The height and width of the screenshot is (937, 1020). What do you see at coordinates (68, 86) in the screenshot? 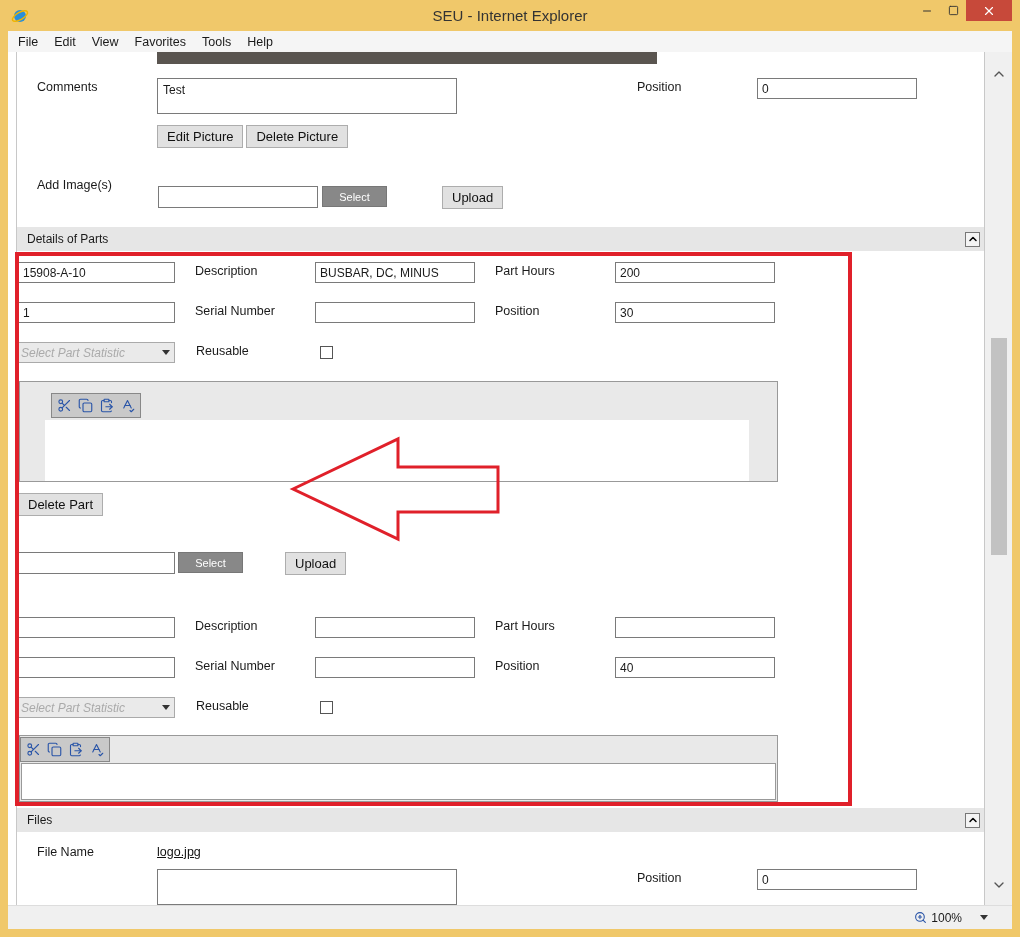
I see `field-label: Comments` at bounding box center [68, 86].